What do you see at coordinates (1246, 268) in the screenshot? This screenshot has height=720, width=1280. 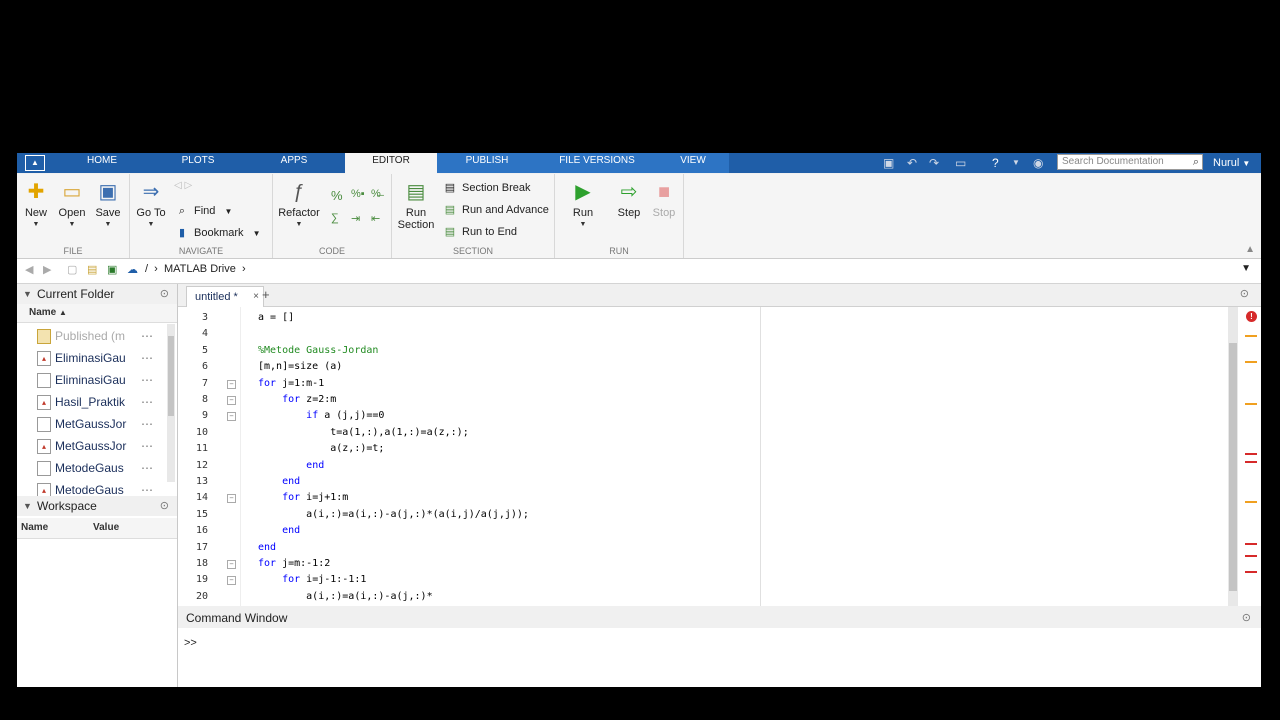 I see `address-dropdown-icon: ▼` at bounding box center [1246, 268].